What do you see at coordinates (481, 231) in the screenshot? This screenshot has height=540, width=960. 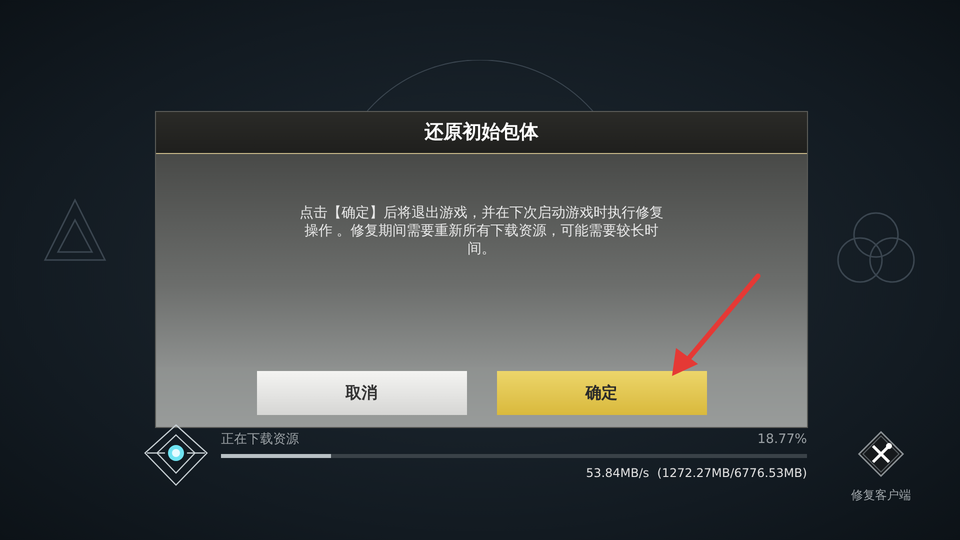 I see `dialog-message: 点击【确定】后将退出游戏，并在下次启动游戏时执行修复操作 。修复期间需要重新所有下载资源，可能需要较长时间。` at bounding box center [481, 231].